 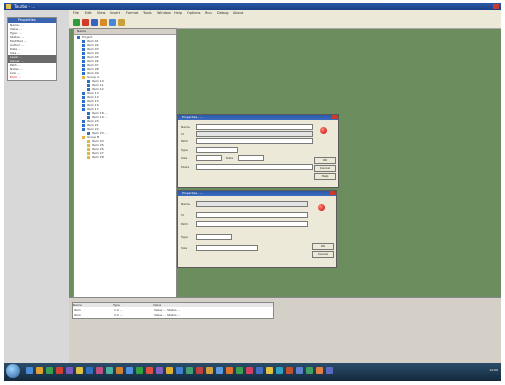 I want to click on help-button: Help, so click(x=325, y=176).